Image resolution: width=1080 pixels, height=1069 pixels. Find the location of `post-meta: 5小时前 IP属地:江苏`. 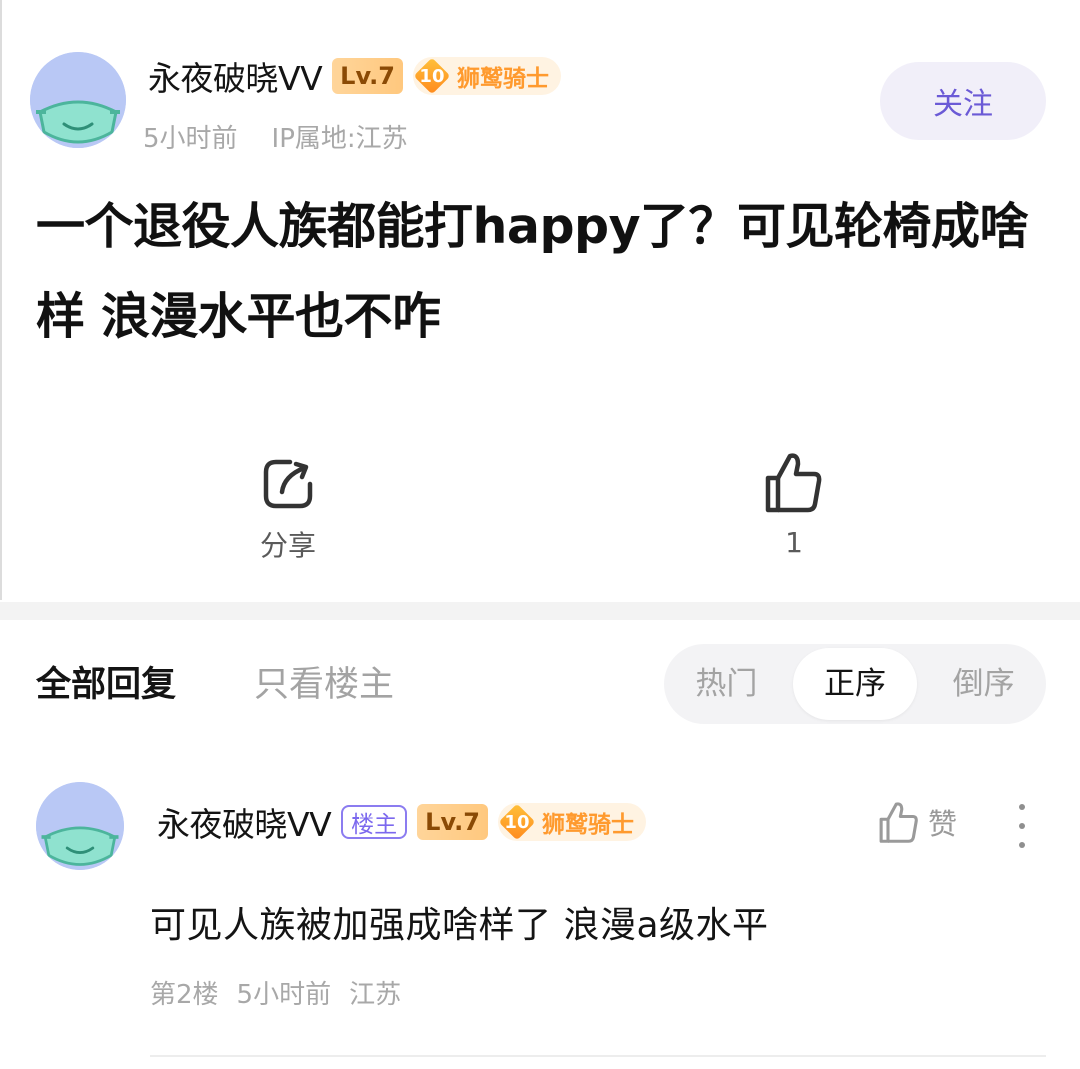

post-meta: 5小时前 IP属地:江苏 is located at coordinates (275, 136).